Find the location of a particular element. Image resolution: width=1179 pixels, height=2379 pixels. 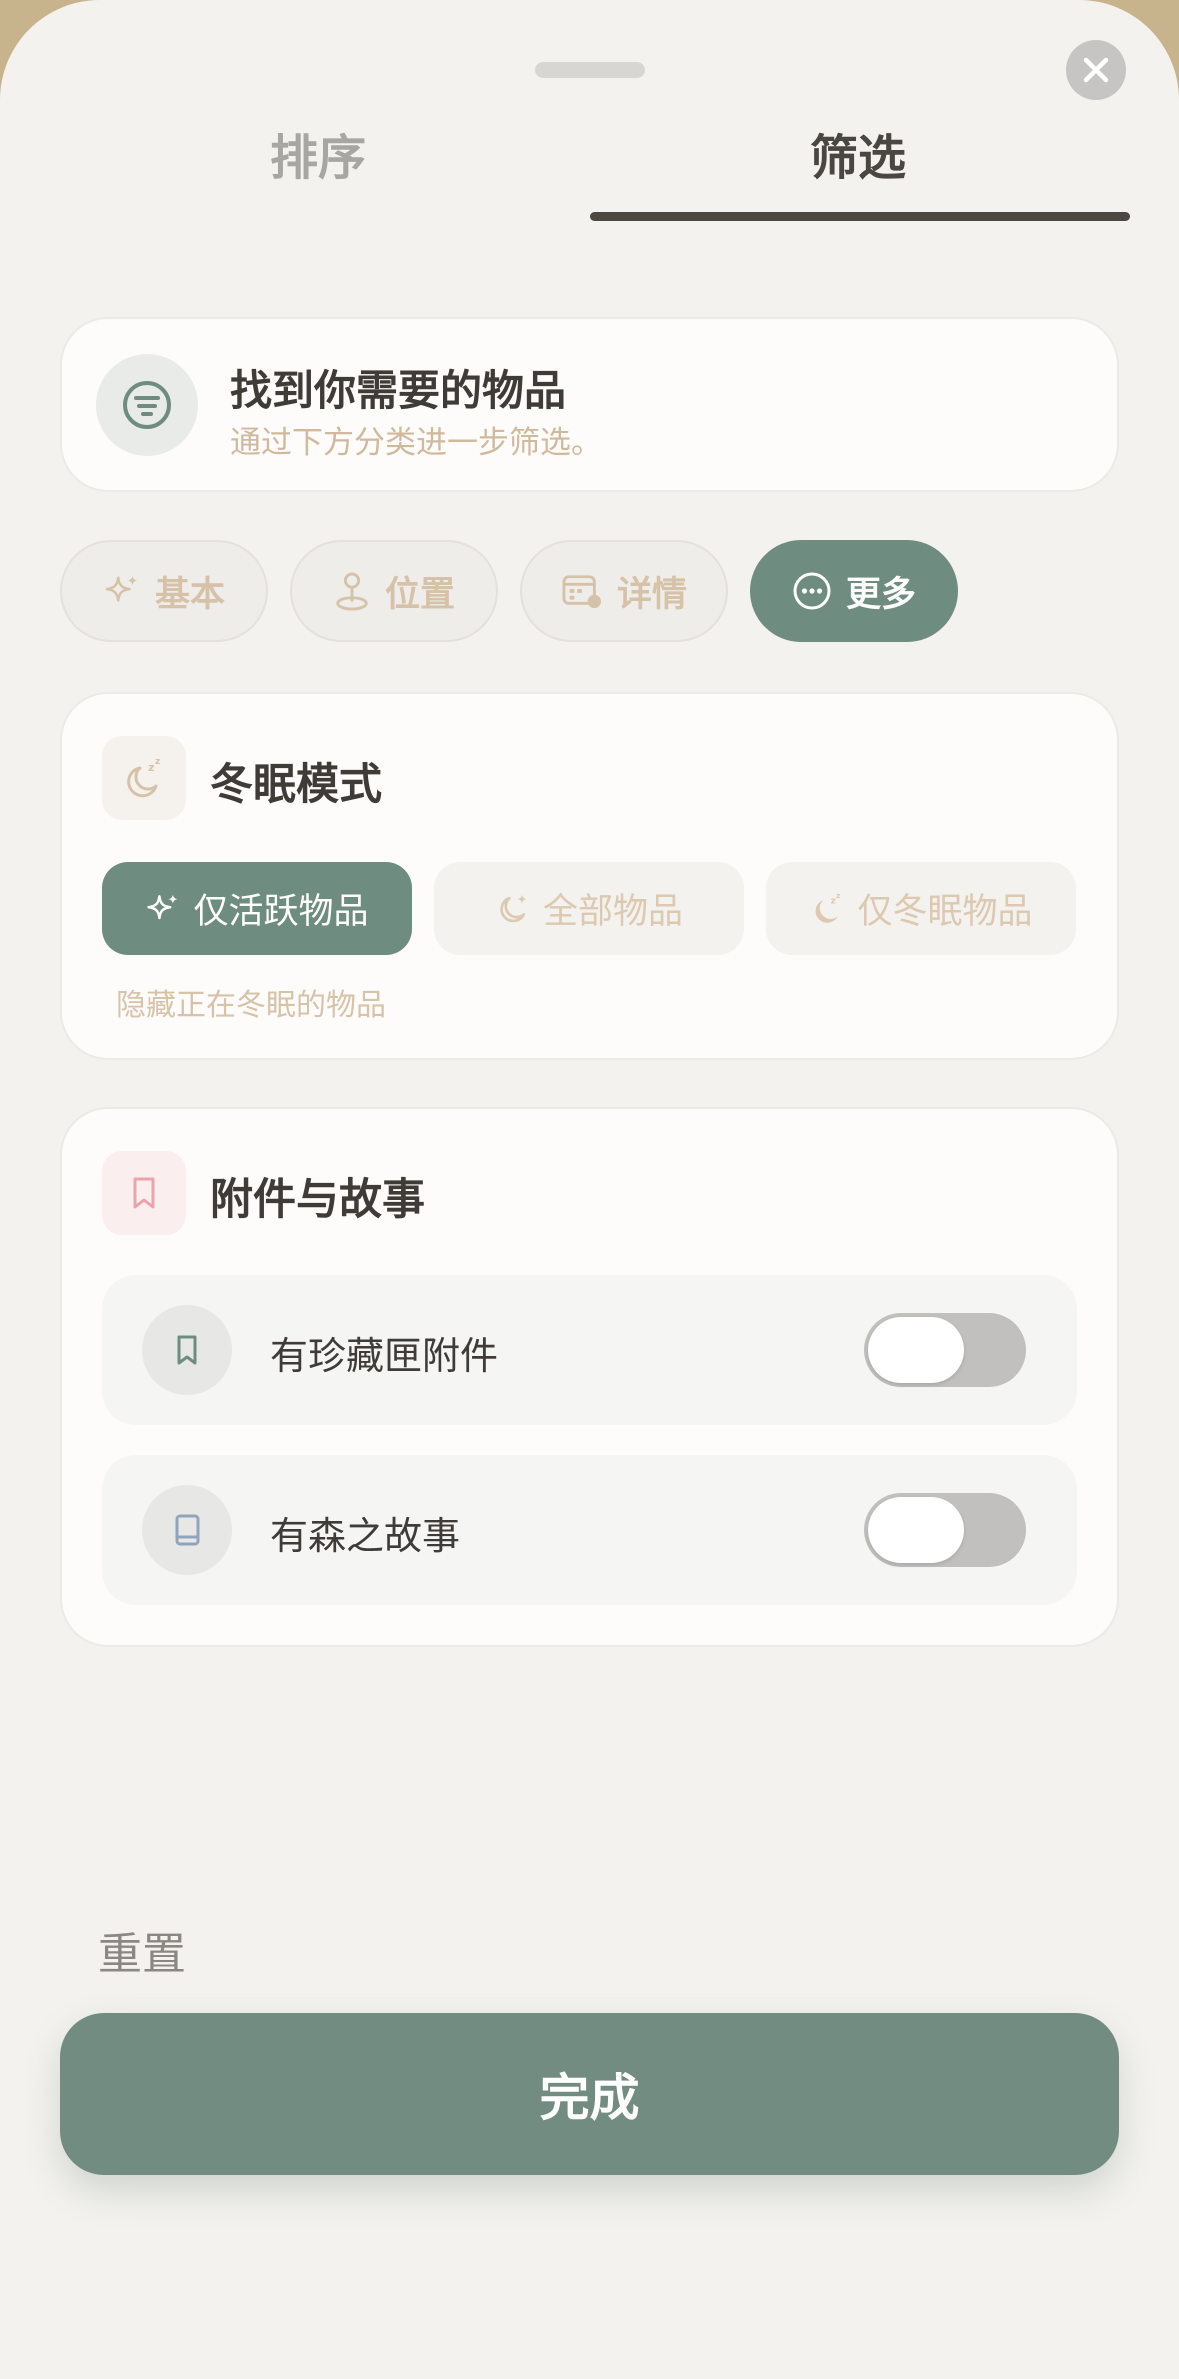

category-chip-details: 详情 is located at coordinates (624, 591).